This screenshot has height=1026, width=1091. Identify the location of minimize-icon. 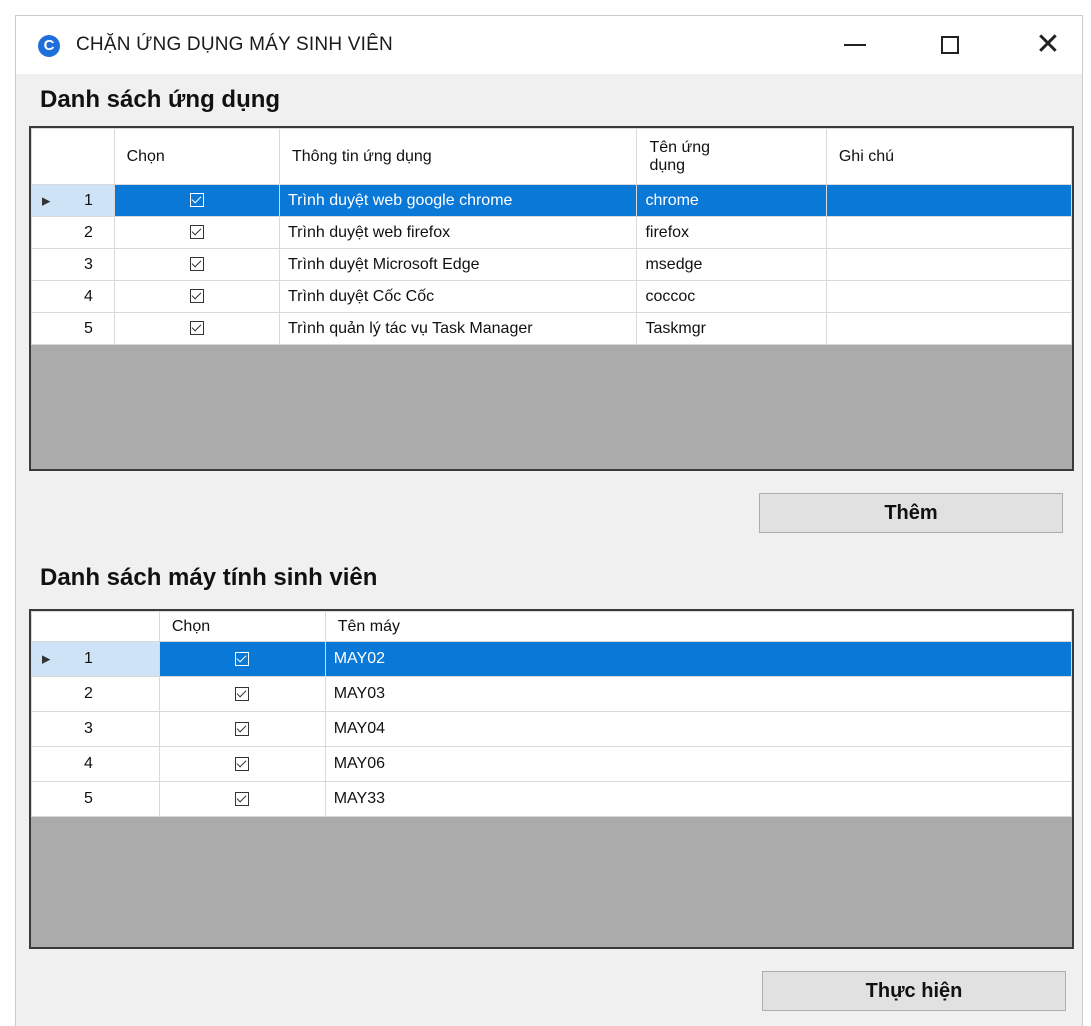
(855, 45).